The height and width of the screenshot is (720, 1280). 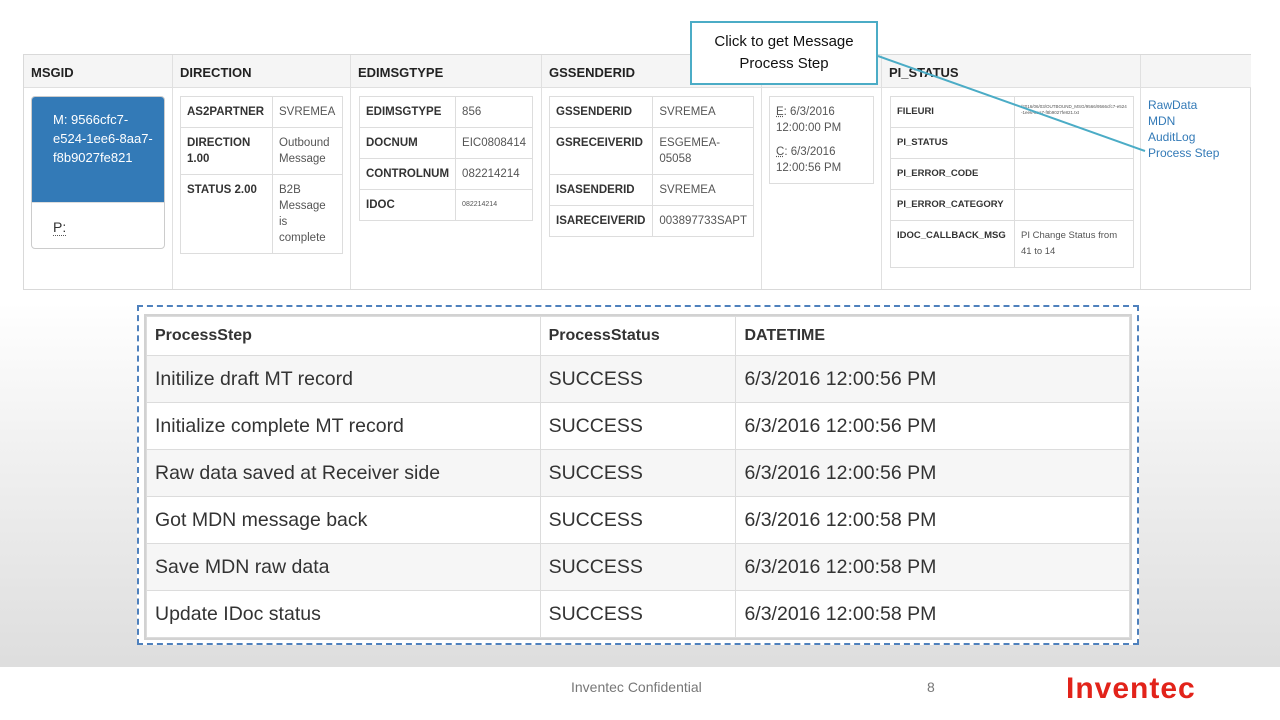 What do you see at coordinates (703, 221) in the screenshot?
I see `gs-value: 003897733SAPT` at bounding box center [703, 221].